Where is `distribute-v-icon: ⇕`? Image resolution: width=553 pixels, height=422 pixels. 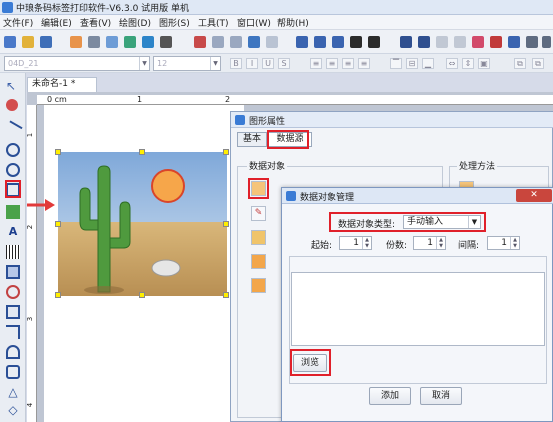
distribute-v-icon: ⇕ is located at coordinates (468, 63).